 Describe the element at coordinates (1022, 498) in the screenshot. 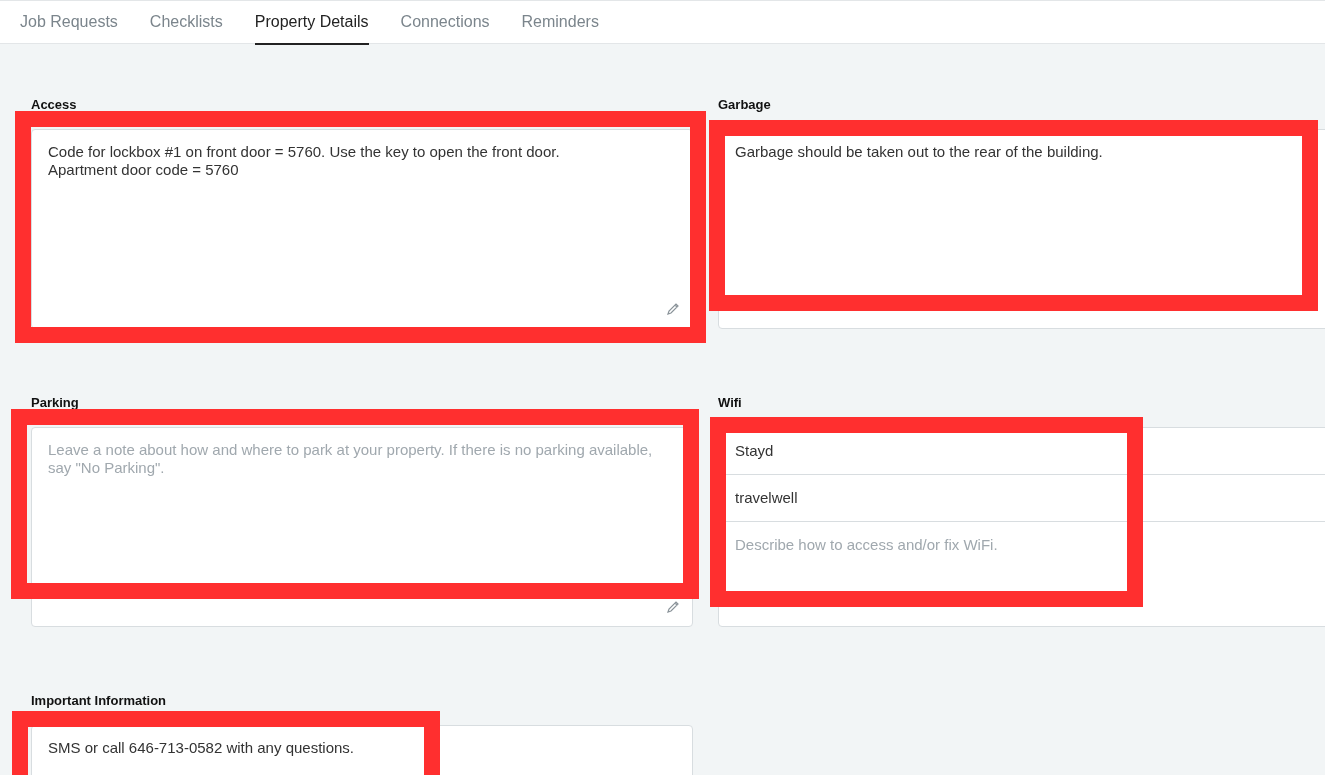

I see `input-field: travelwell` at that location.